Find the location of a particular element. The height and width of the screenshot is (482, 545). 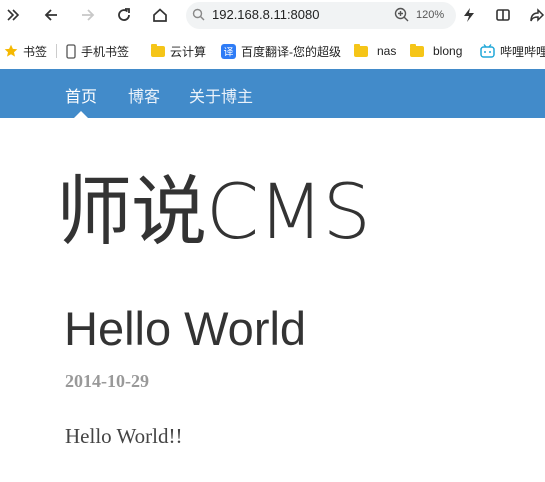

forward-arrow-icon is located at coordinates (88, 15).